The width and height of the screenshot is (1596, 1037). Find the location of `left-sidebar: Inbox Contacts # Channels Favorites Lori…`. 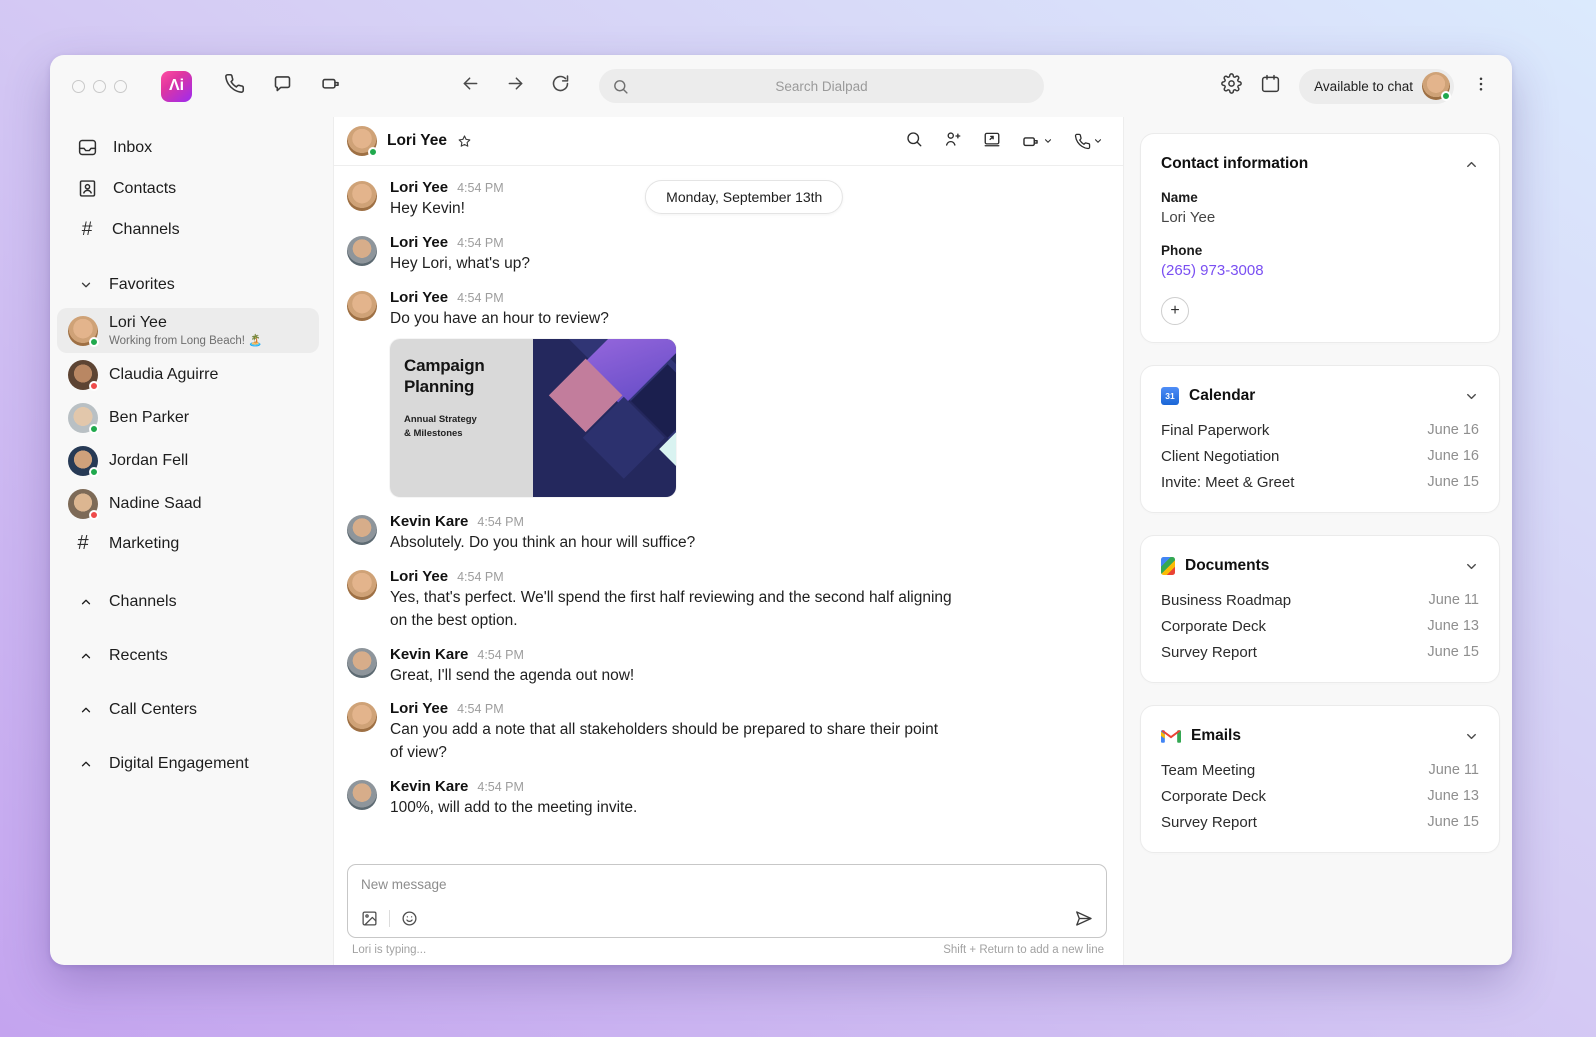

left-sidebar: Inbox Contacts # Channels Favorites Lori… is located at coordinates (191, 541).